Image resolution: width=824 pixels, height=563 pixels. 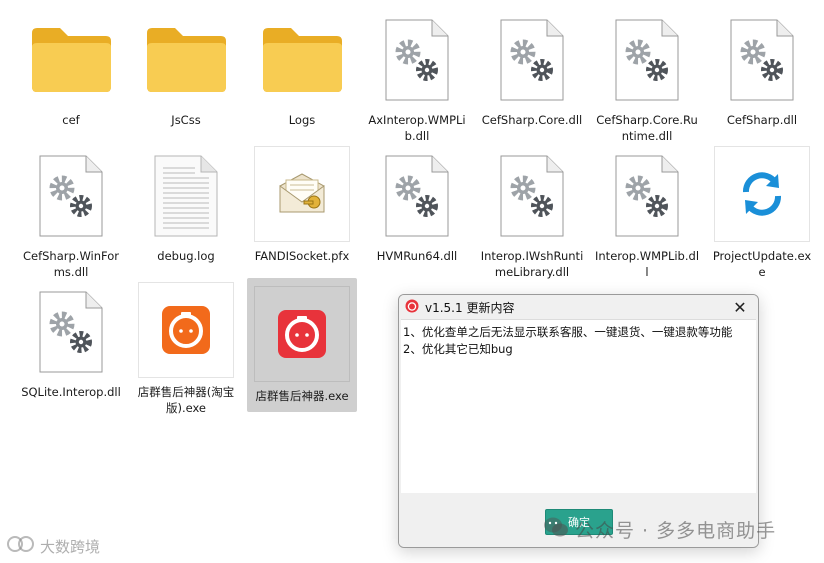 What do you see at coordinates (532, 120) in the screenshot?
I see `file-name: CefSharp.Core.dll` at bounding box center [532, 120].